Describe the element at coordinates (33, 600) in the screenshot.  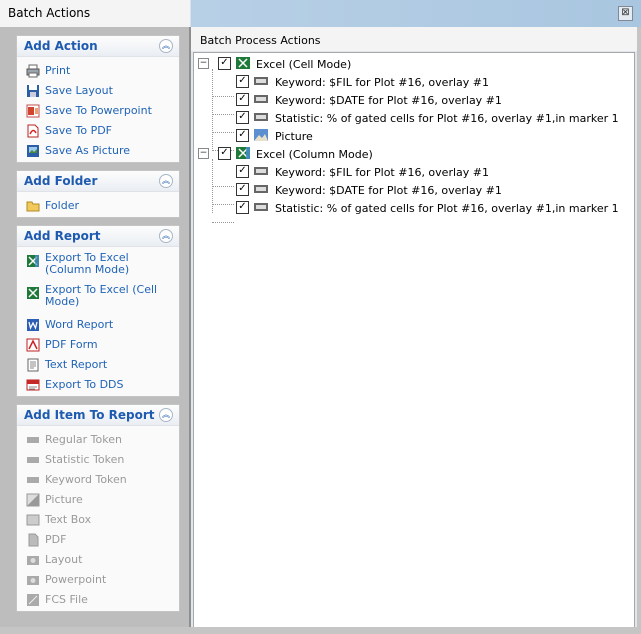
I see `fcs-file-icon` at that location.